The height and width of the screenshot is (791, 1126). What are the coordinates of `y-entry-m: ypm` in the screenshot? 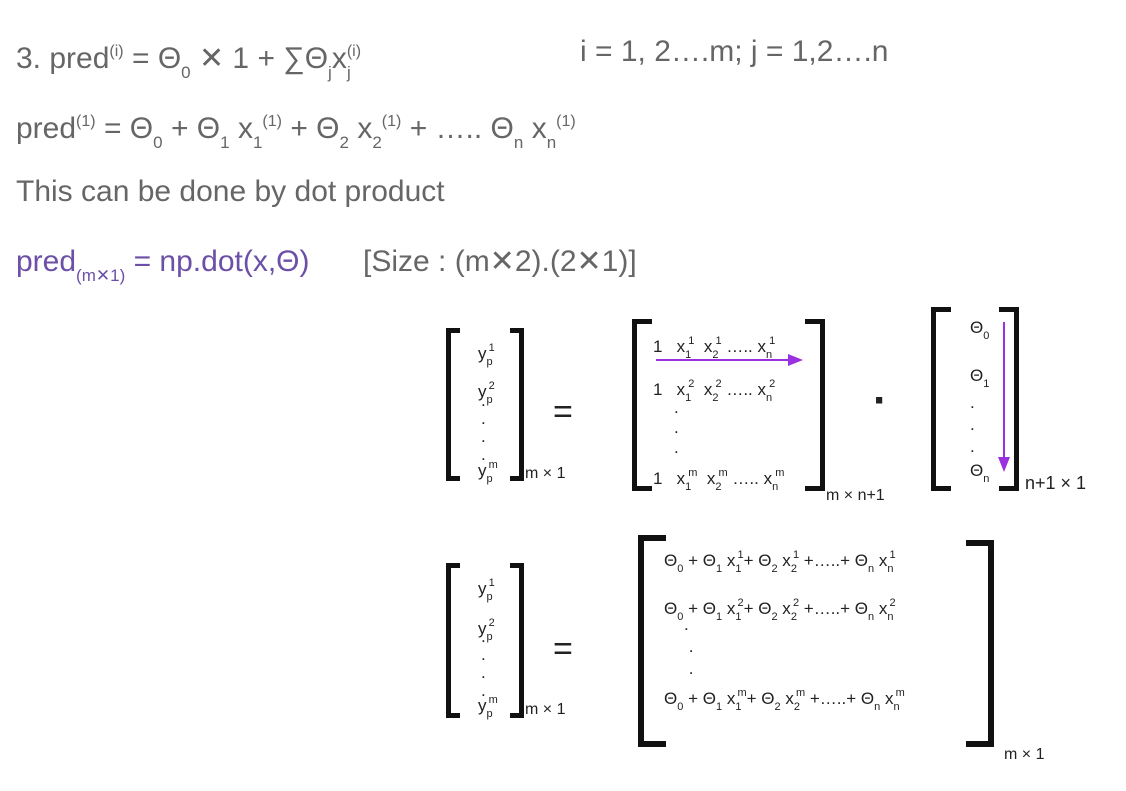 It's located at (488, 707).